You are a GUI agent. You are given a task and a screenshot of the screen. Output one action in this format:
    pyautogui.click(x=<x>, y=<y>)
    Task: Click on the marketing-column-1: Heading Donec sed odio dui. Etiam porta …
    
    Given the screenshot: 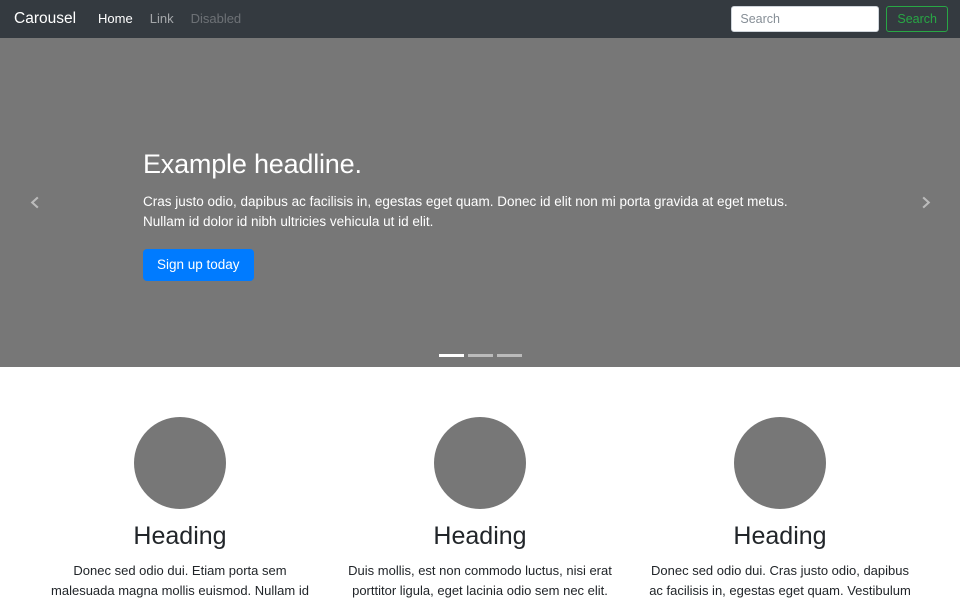 What is the action you would take?
    pyautogui.click(x=180, y=508)
    